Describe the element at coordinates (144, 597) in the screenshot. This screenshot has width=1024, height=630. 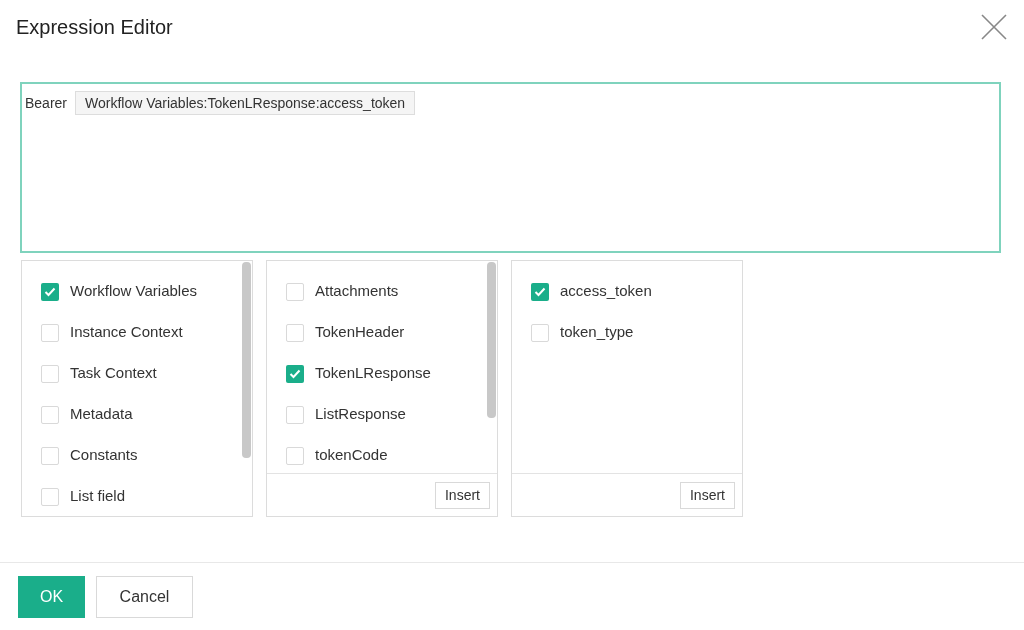
I see `cancel-button: Cancel` at that location.